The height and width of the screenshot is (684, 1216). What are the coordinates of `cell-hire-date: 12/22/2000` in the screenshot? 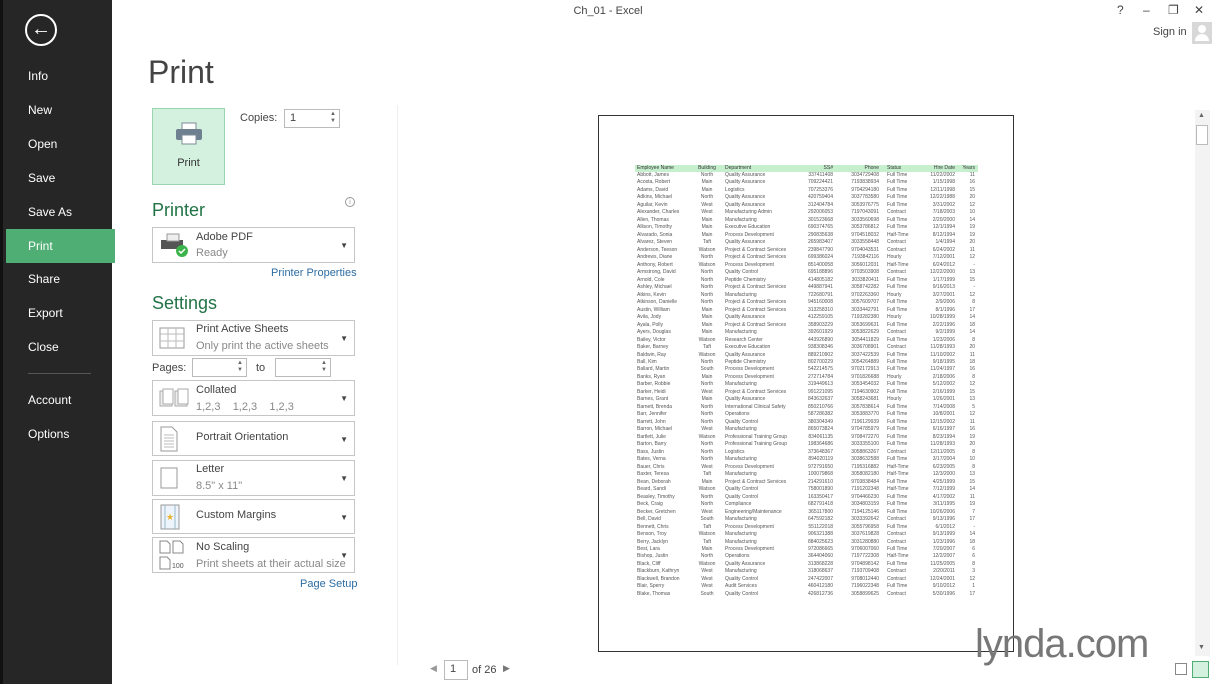 It's located at (942, 272).